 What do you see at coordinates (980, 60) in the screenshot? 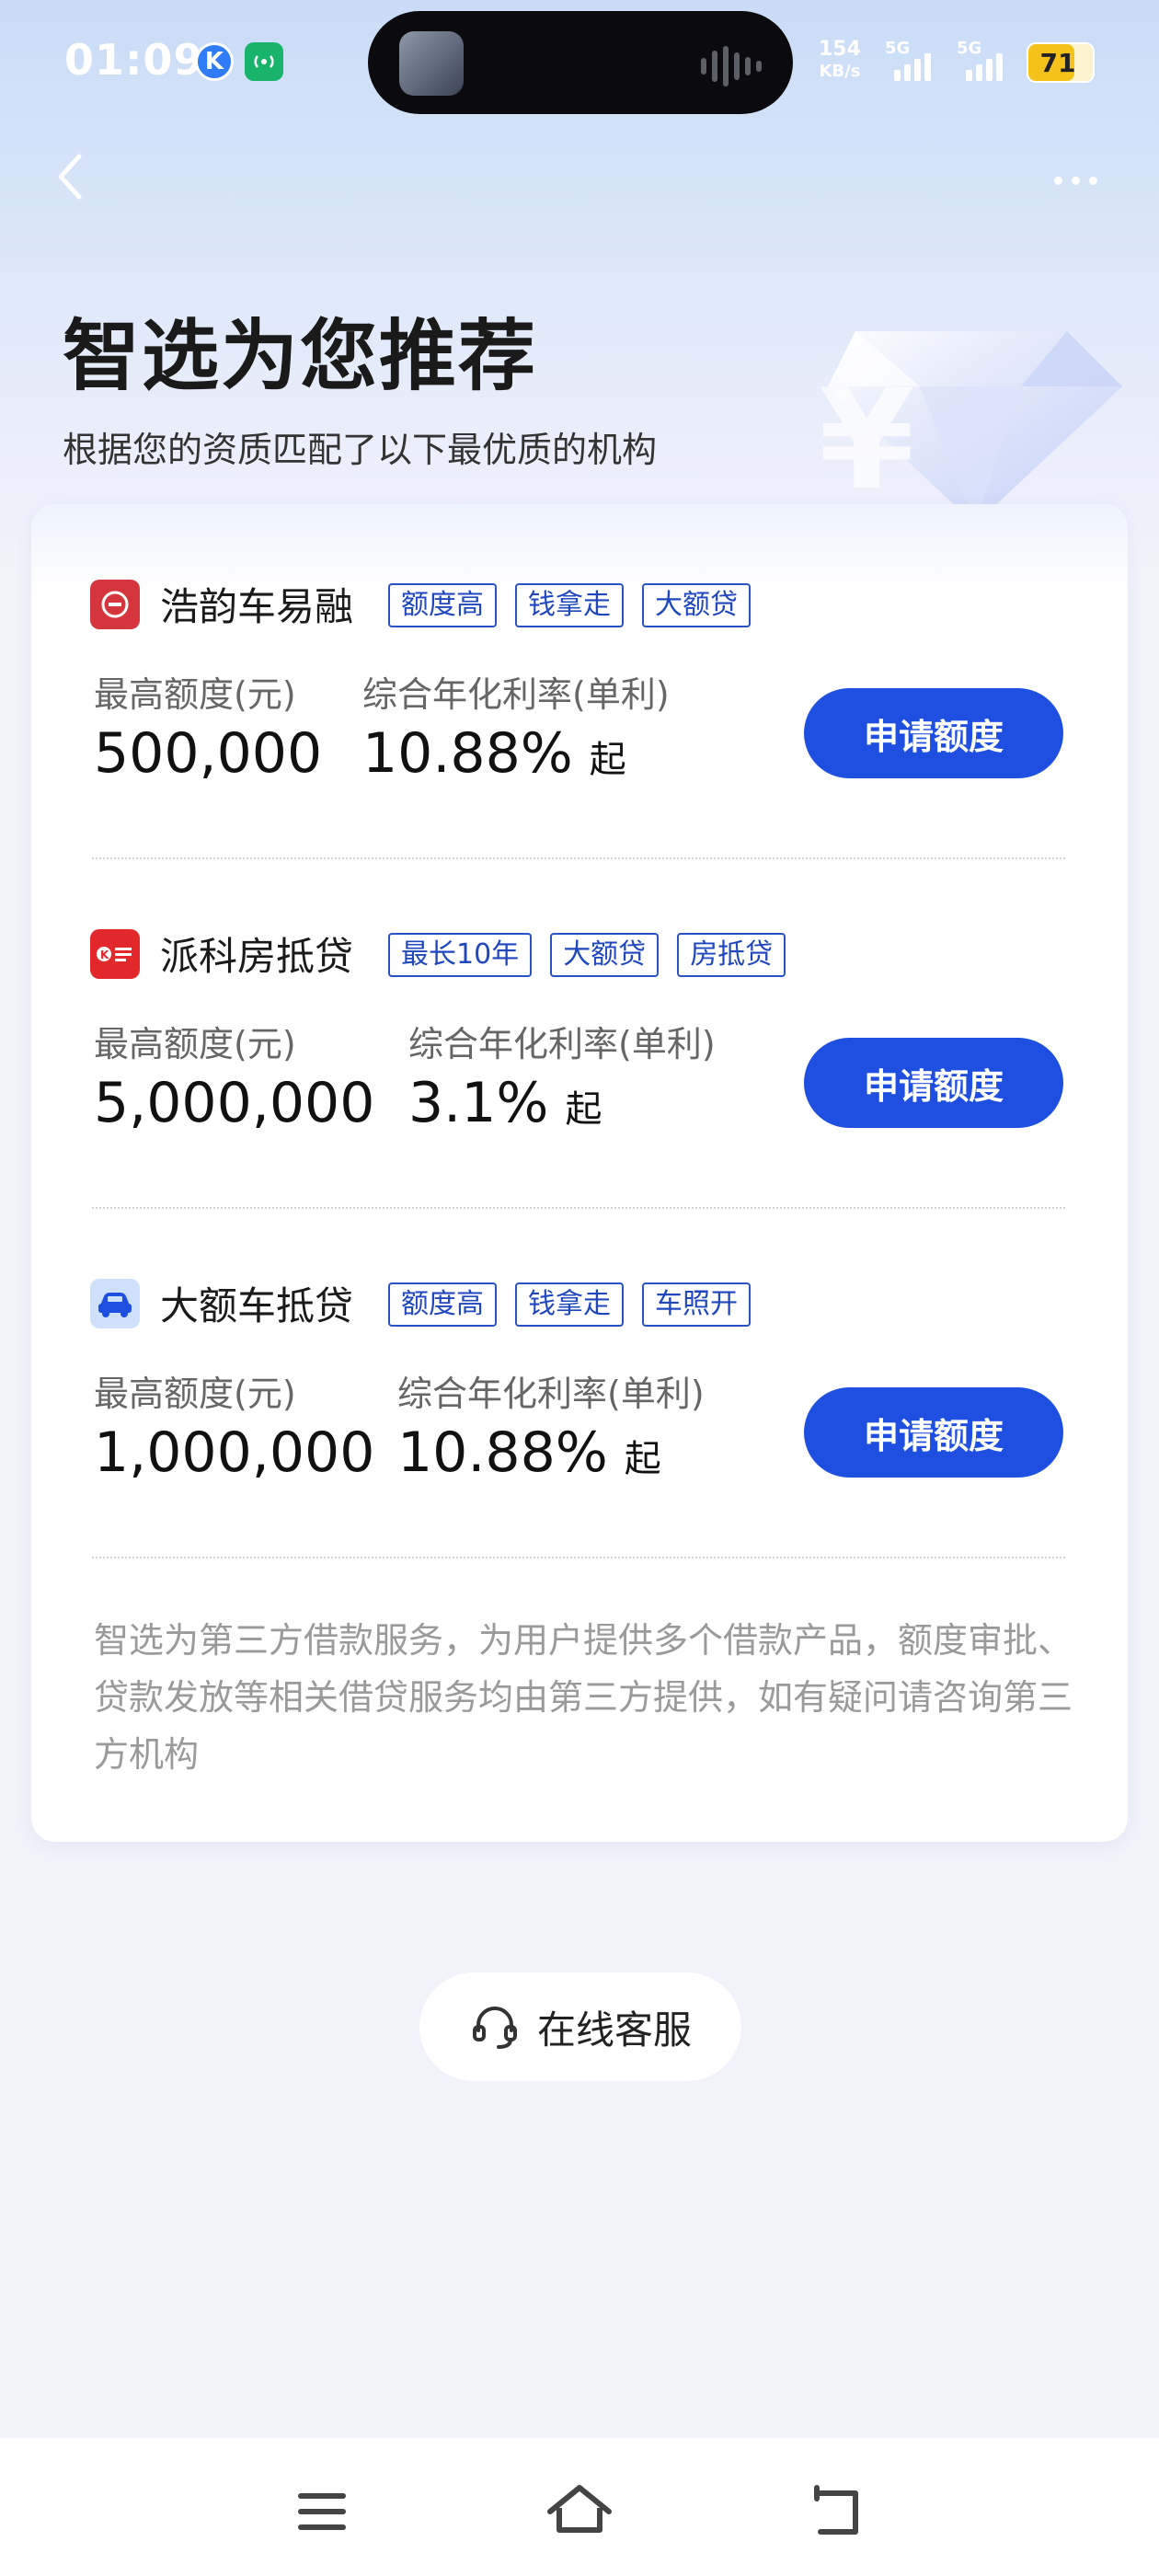
I see `signal-icon-2: 5G` at bounding box center [980, 60].